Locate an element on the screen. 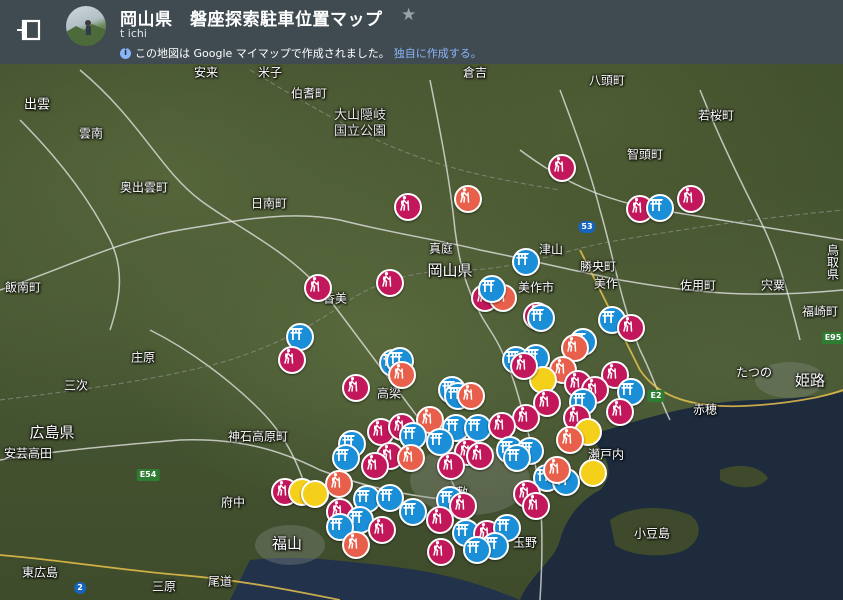  place-label: 安芸高田 is located at coordinates (28, 453).